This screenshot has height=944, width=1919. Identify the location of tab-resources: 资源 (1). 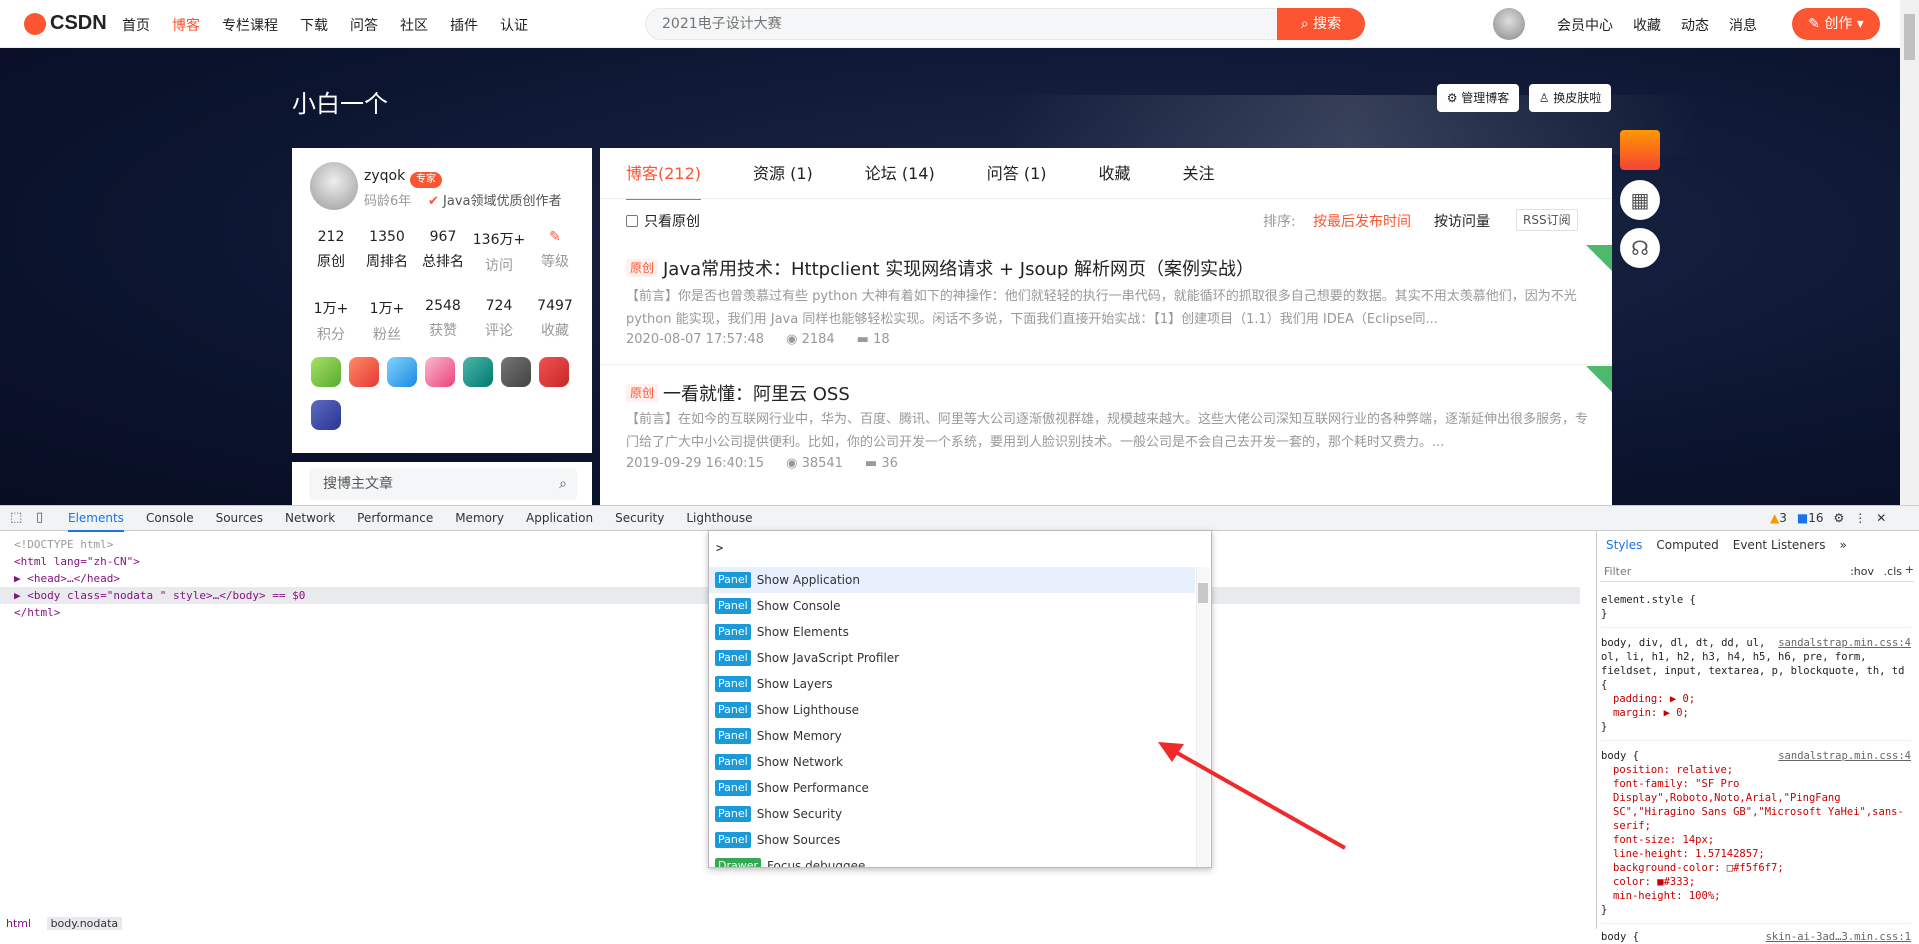
(783, 180).